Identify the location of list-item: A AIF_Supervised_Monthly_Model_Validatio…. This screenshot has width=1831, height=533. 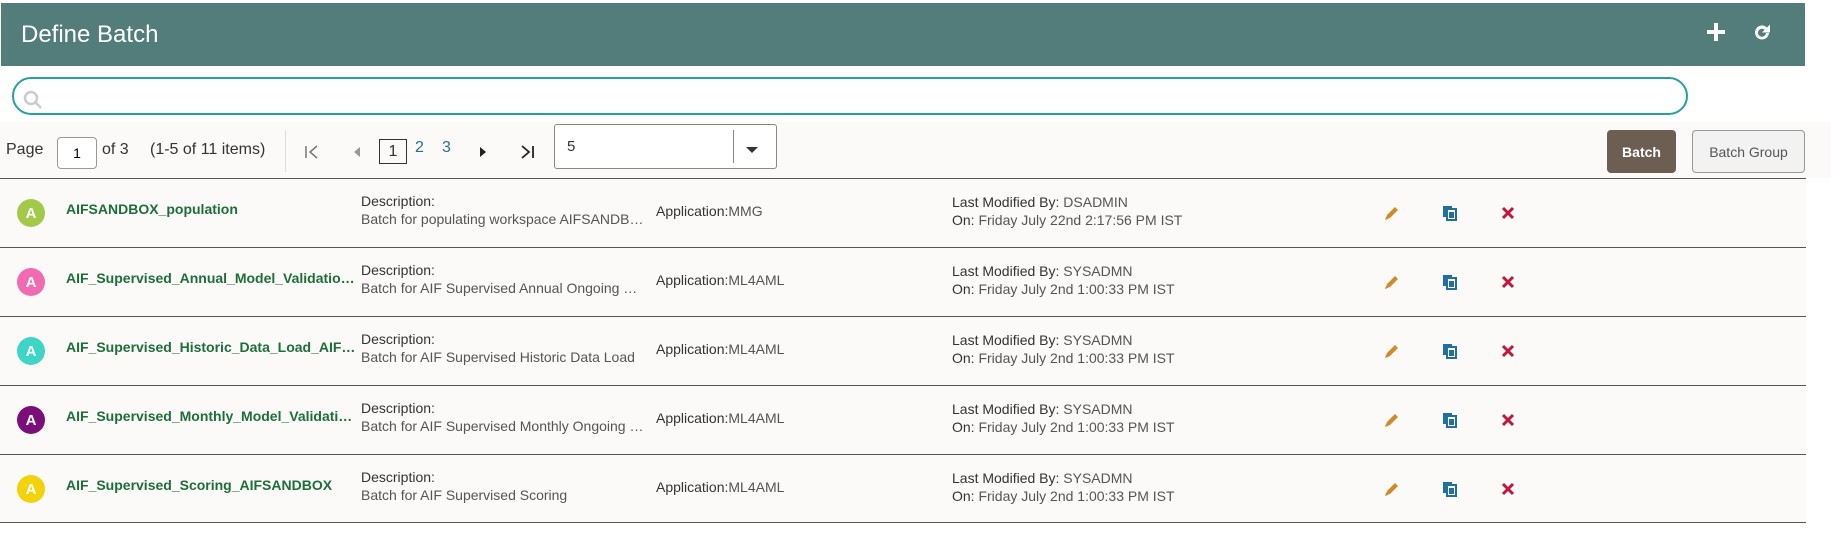
(903, 419).